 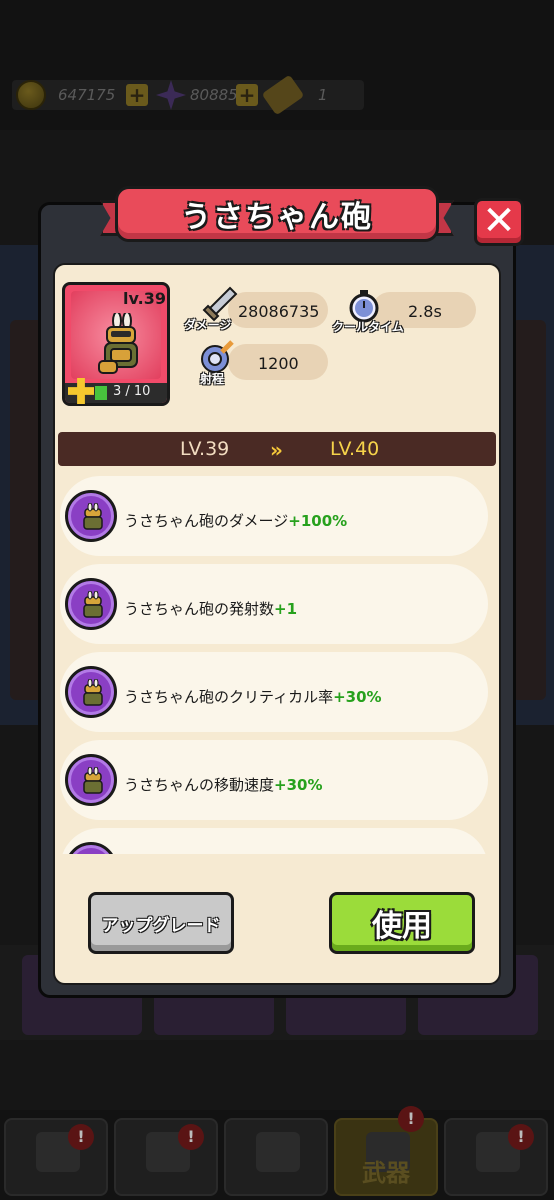 I want to click on gem-value-wrap: 80885, so click(x=214, y=95).